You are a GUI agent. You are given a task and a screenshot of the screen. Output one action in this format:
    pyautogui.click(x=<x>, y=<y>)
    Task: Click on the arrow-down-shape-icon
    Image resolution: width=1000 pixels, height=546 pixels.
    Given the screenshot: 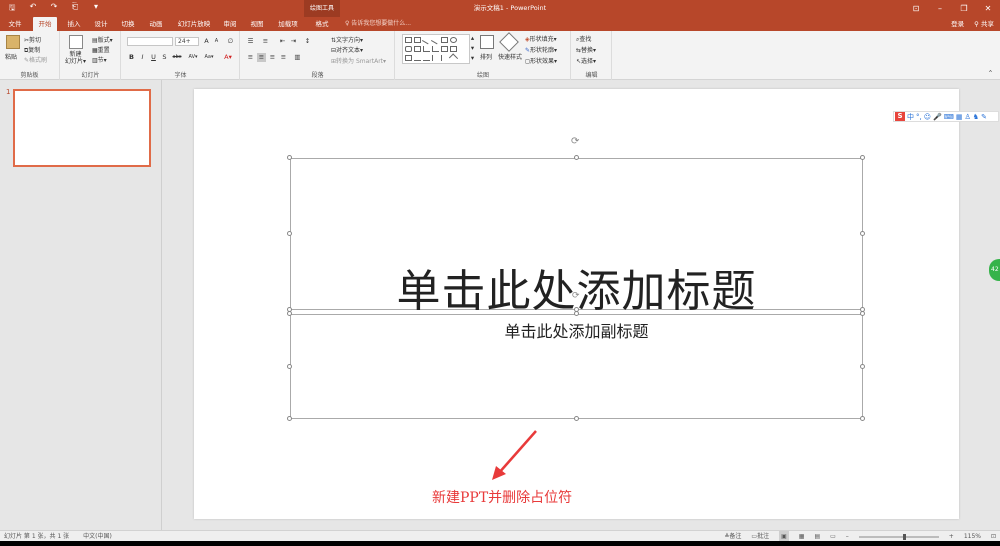 What is the action you would take?
    pyautogui.click(x=453, y=49)
    